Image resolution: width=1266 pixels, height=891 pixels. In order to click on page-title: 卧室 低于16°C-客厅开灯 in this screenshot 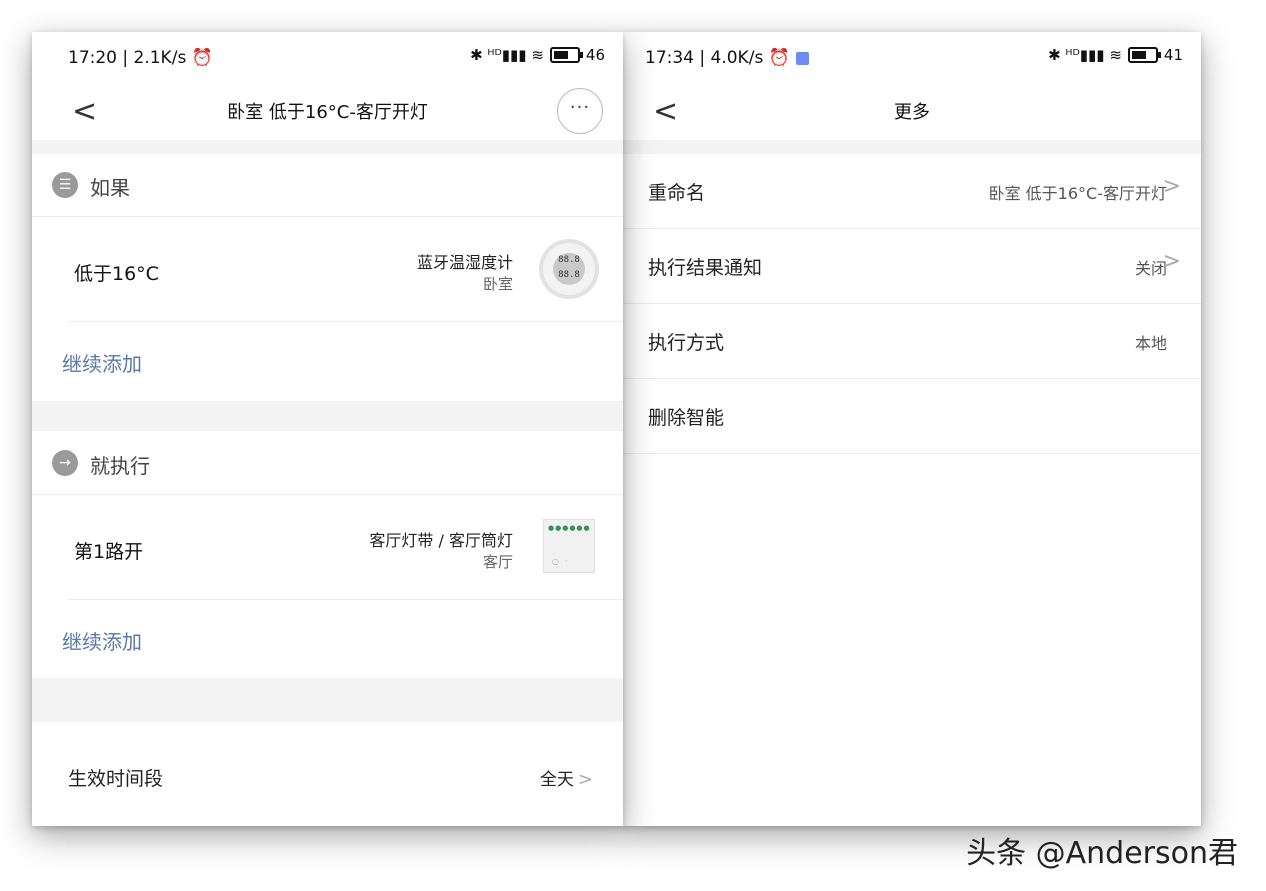, I will do `click(327, 112)`.